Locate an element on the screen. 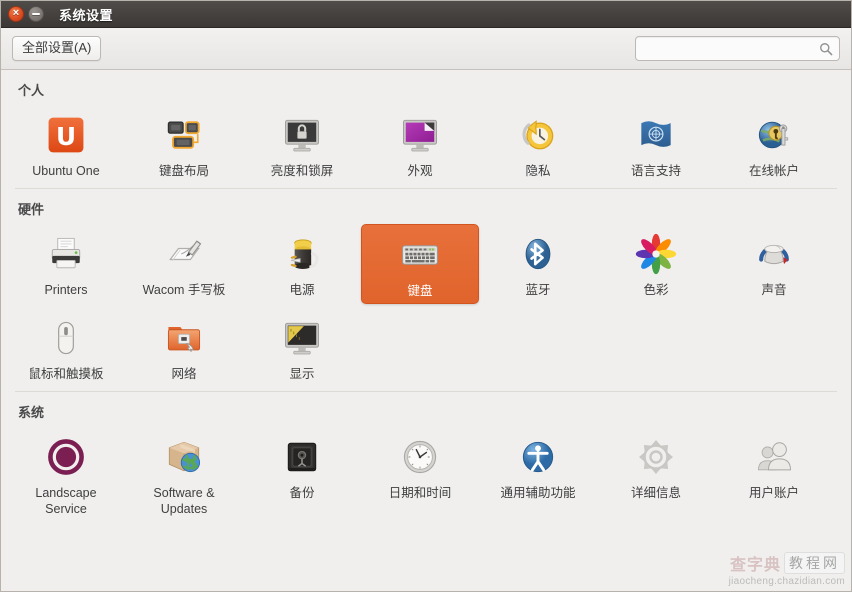 This screenshot has height=592, width=852. ubuntu-one-icon: U is located at coordinates (66, 135).